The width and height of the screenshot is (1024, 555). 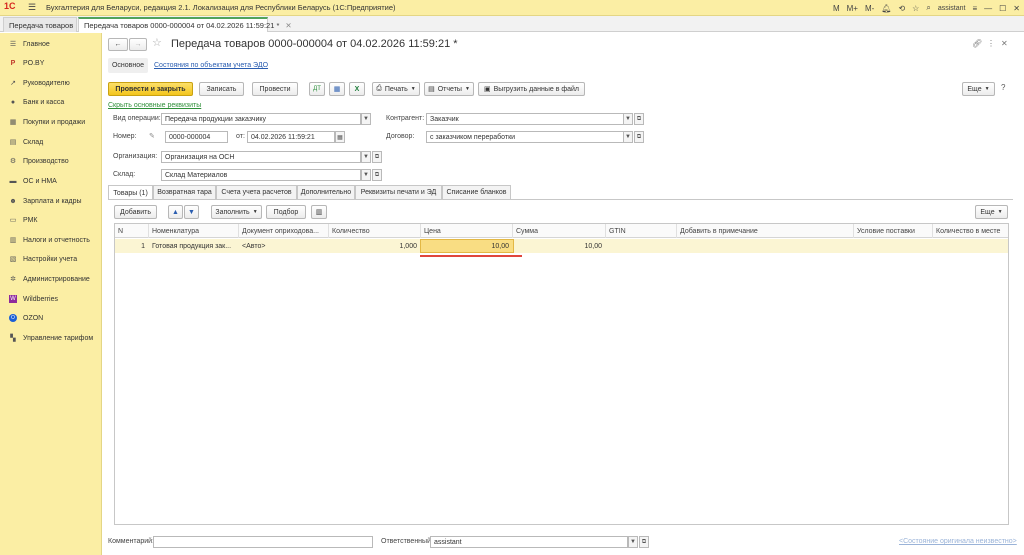 I want to click on col-header-price: Цена, so click(x=467, y=231).